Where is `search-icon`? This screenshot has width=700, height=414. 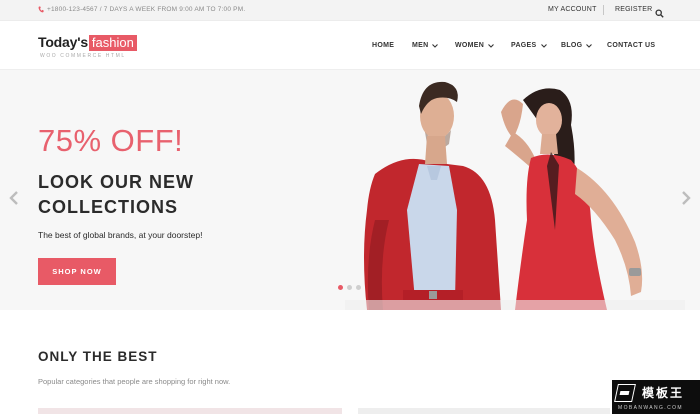 search-icon is located at coordinates (659, 13).